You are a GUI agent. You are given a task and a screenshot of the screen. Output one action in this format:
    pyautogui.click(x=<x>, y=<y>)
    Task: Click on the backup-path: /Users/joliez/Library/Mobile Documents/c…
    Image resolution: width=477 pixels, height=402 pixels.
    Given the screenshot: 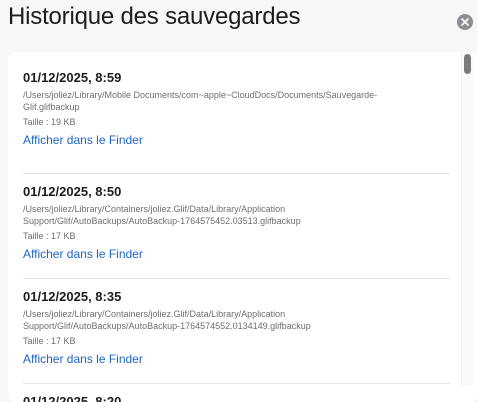 What is the action you would take?
    pyautogui.click(x=200, y=101)
    